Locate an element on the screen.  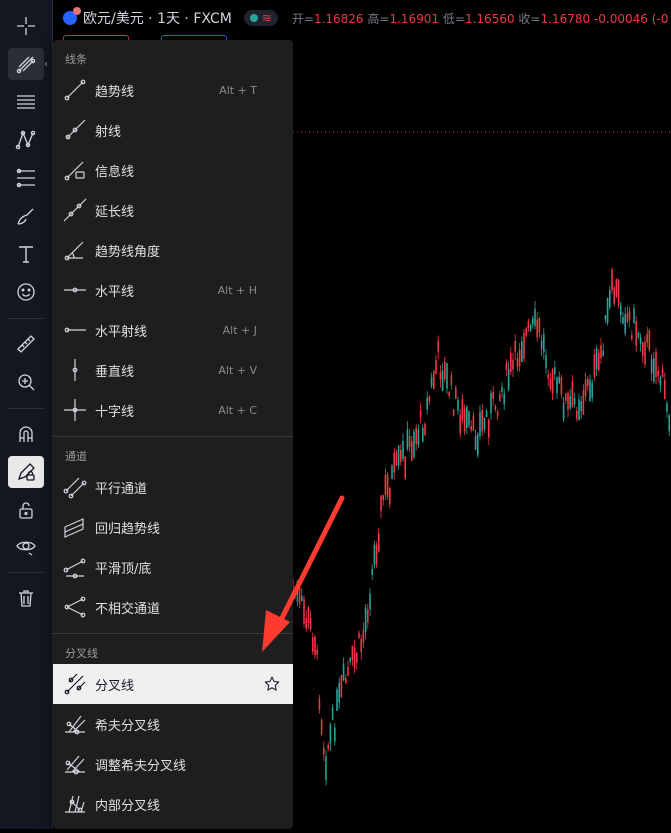
trash-icon is located at coordinates (26, 598).